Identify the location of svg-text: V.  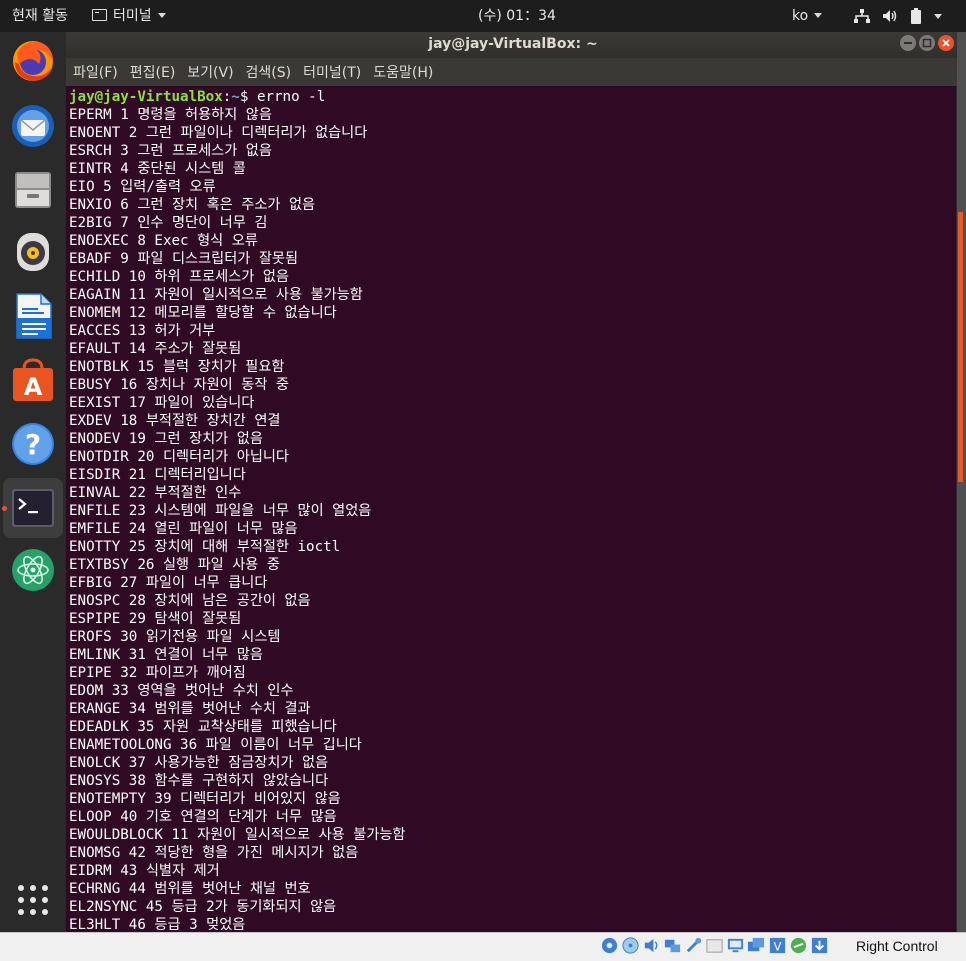
(778, 946).